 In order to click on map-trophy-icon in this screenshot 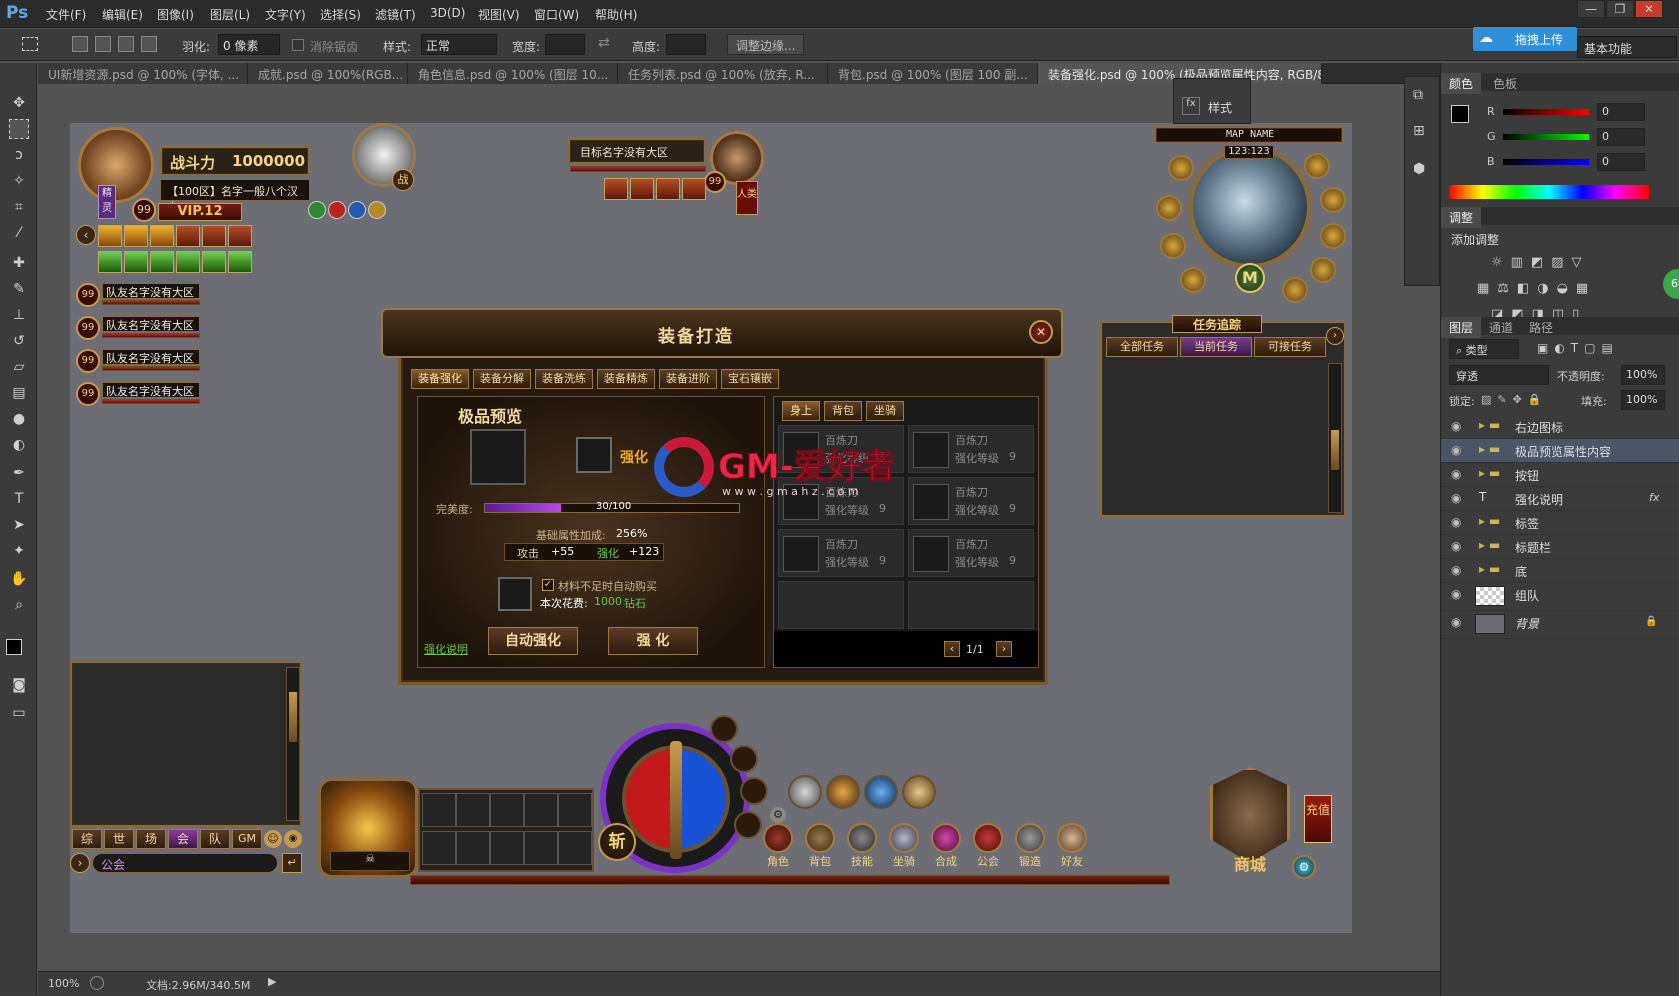, I will do `click(1317, 166)`.